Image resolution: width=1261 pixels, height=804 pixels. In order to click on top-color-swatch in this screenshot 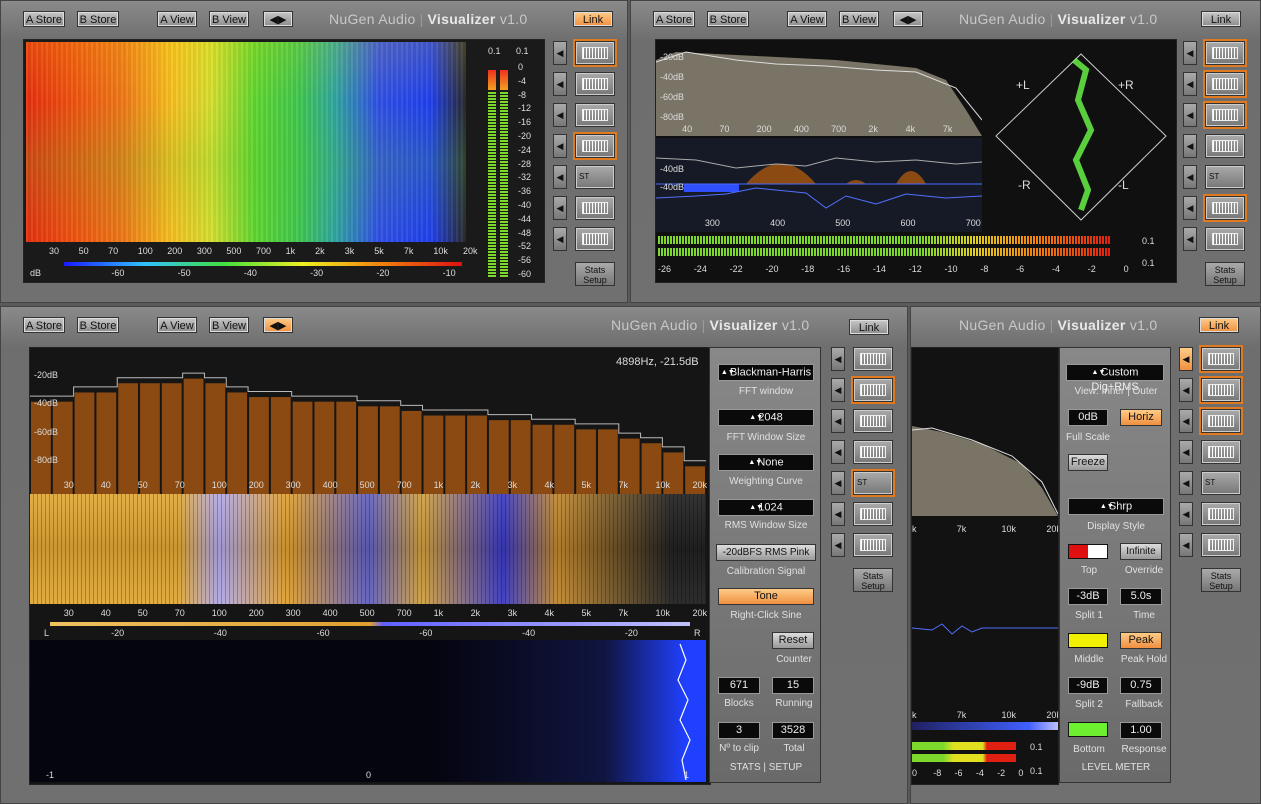, I will do `click(1088, 551)`.